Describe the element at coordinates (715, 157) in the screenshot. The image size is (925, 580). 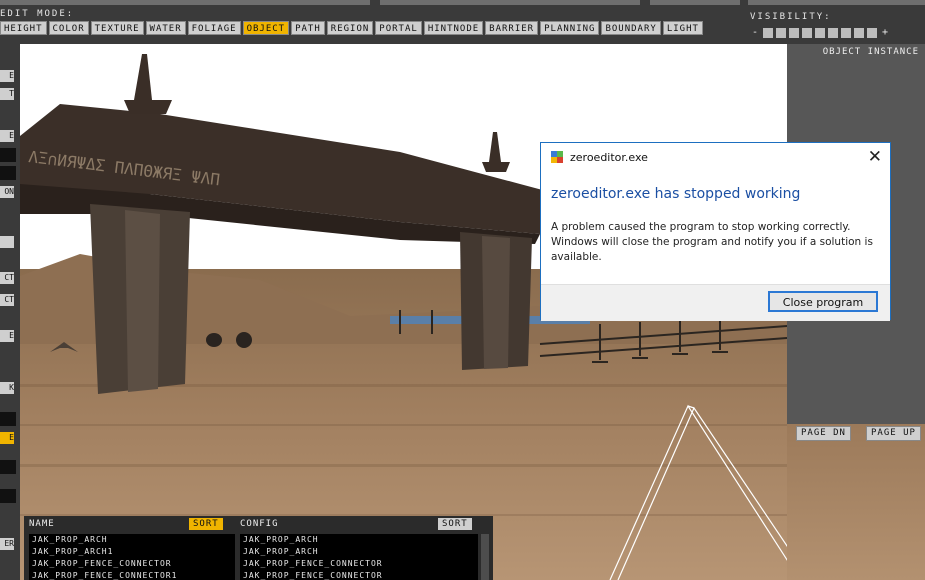
I see `dialog-titlebar: zeroeditor.exe ✕` at that location.